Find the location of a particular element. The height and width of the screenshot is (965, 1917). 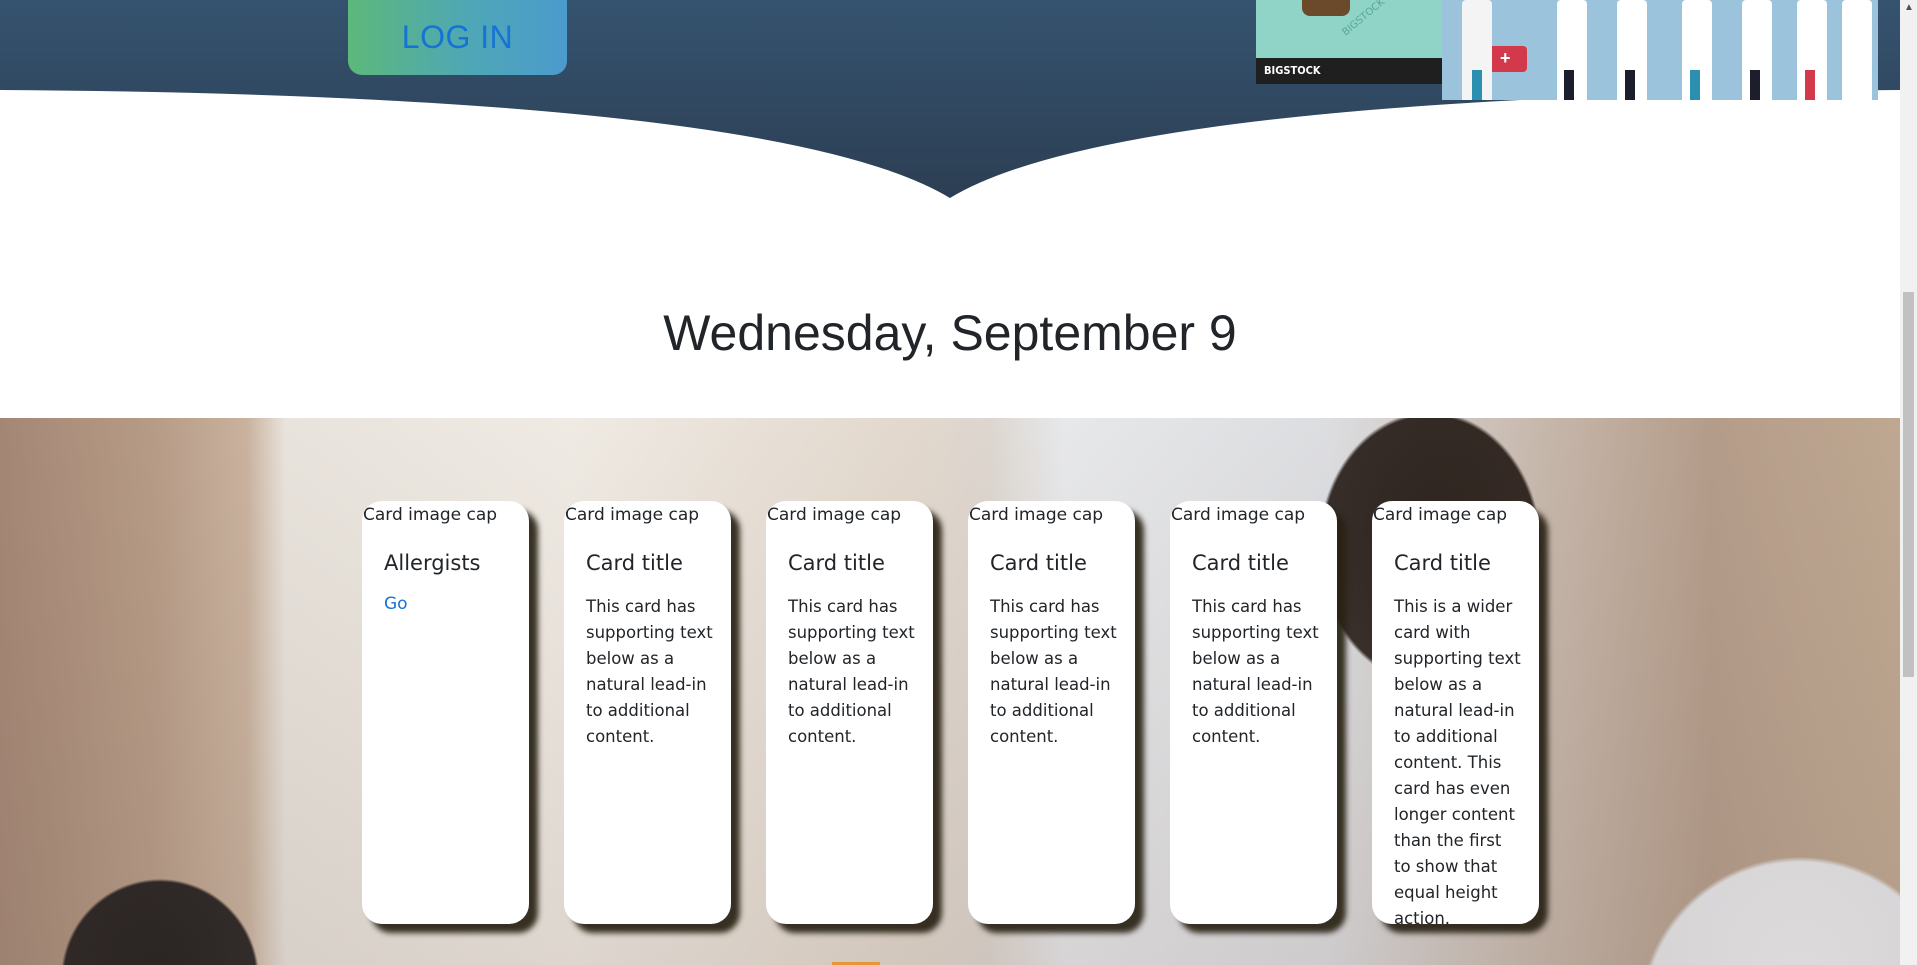

date-heading: Wednesday, September 9 is located at coordinates (950, 333).